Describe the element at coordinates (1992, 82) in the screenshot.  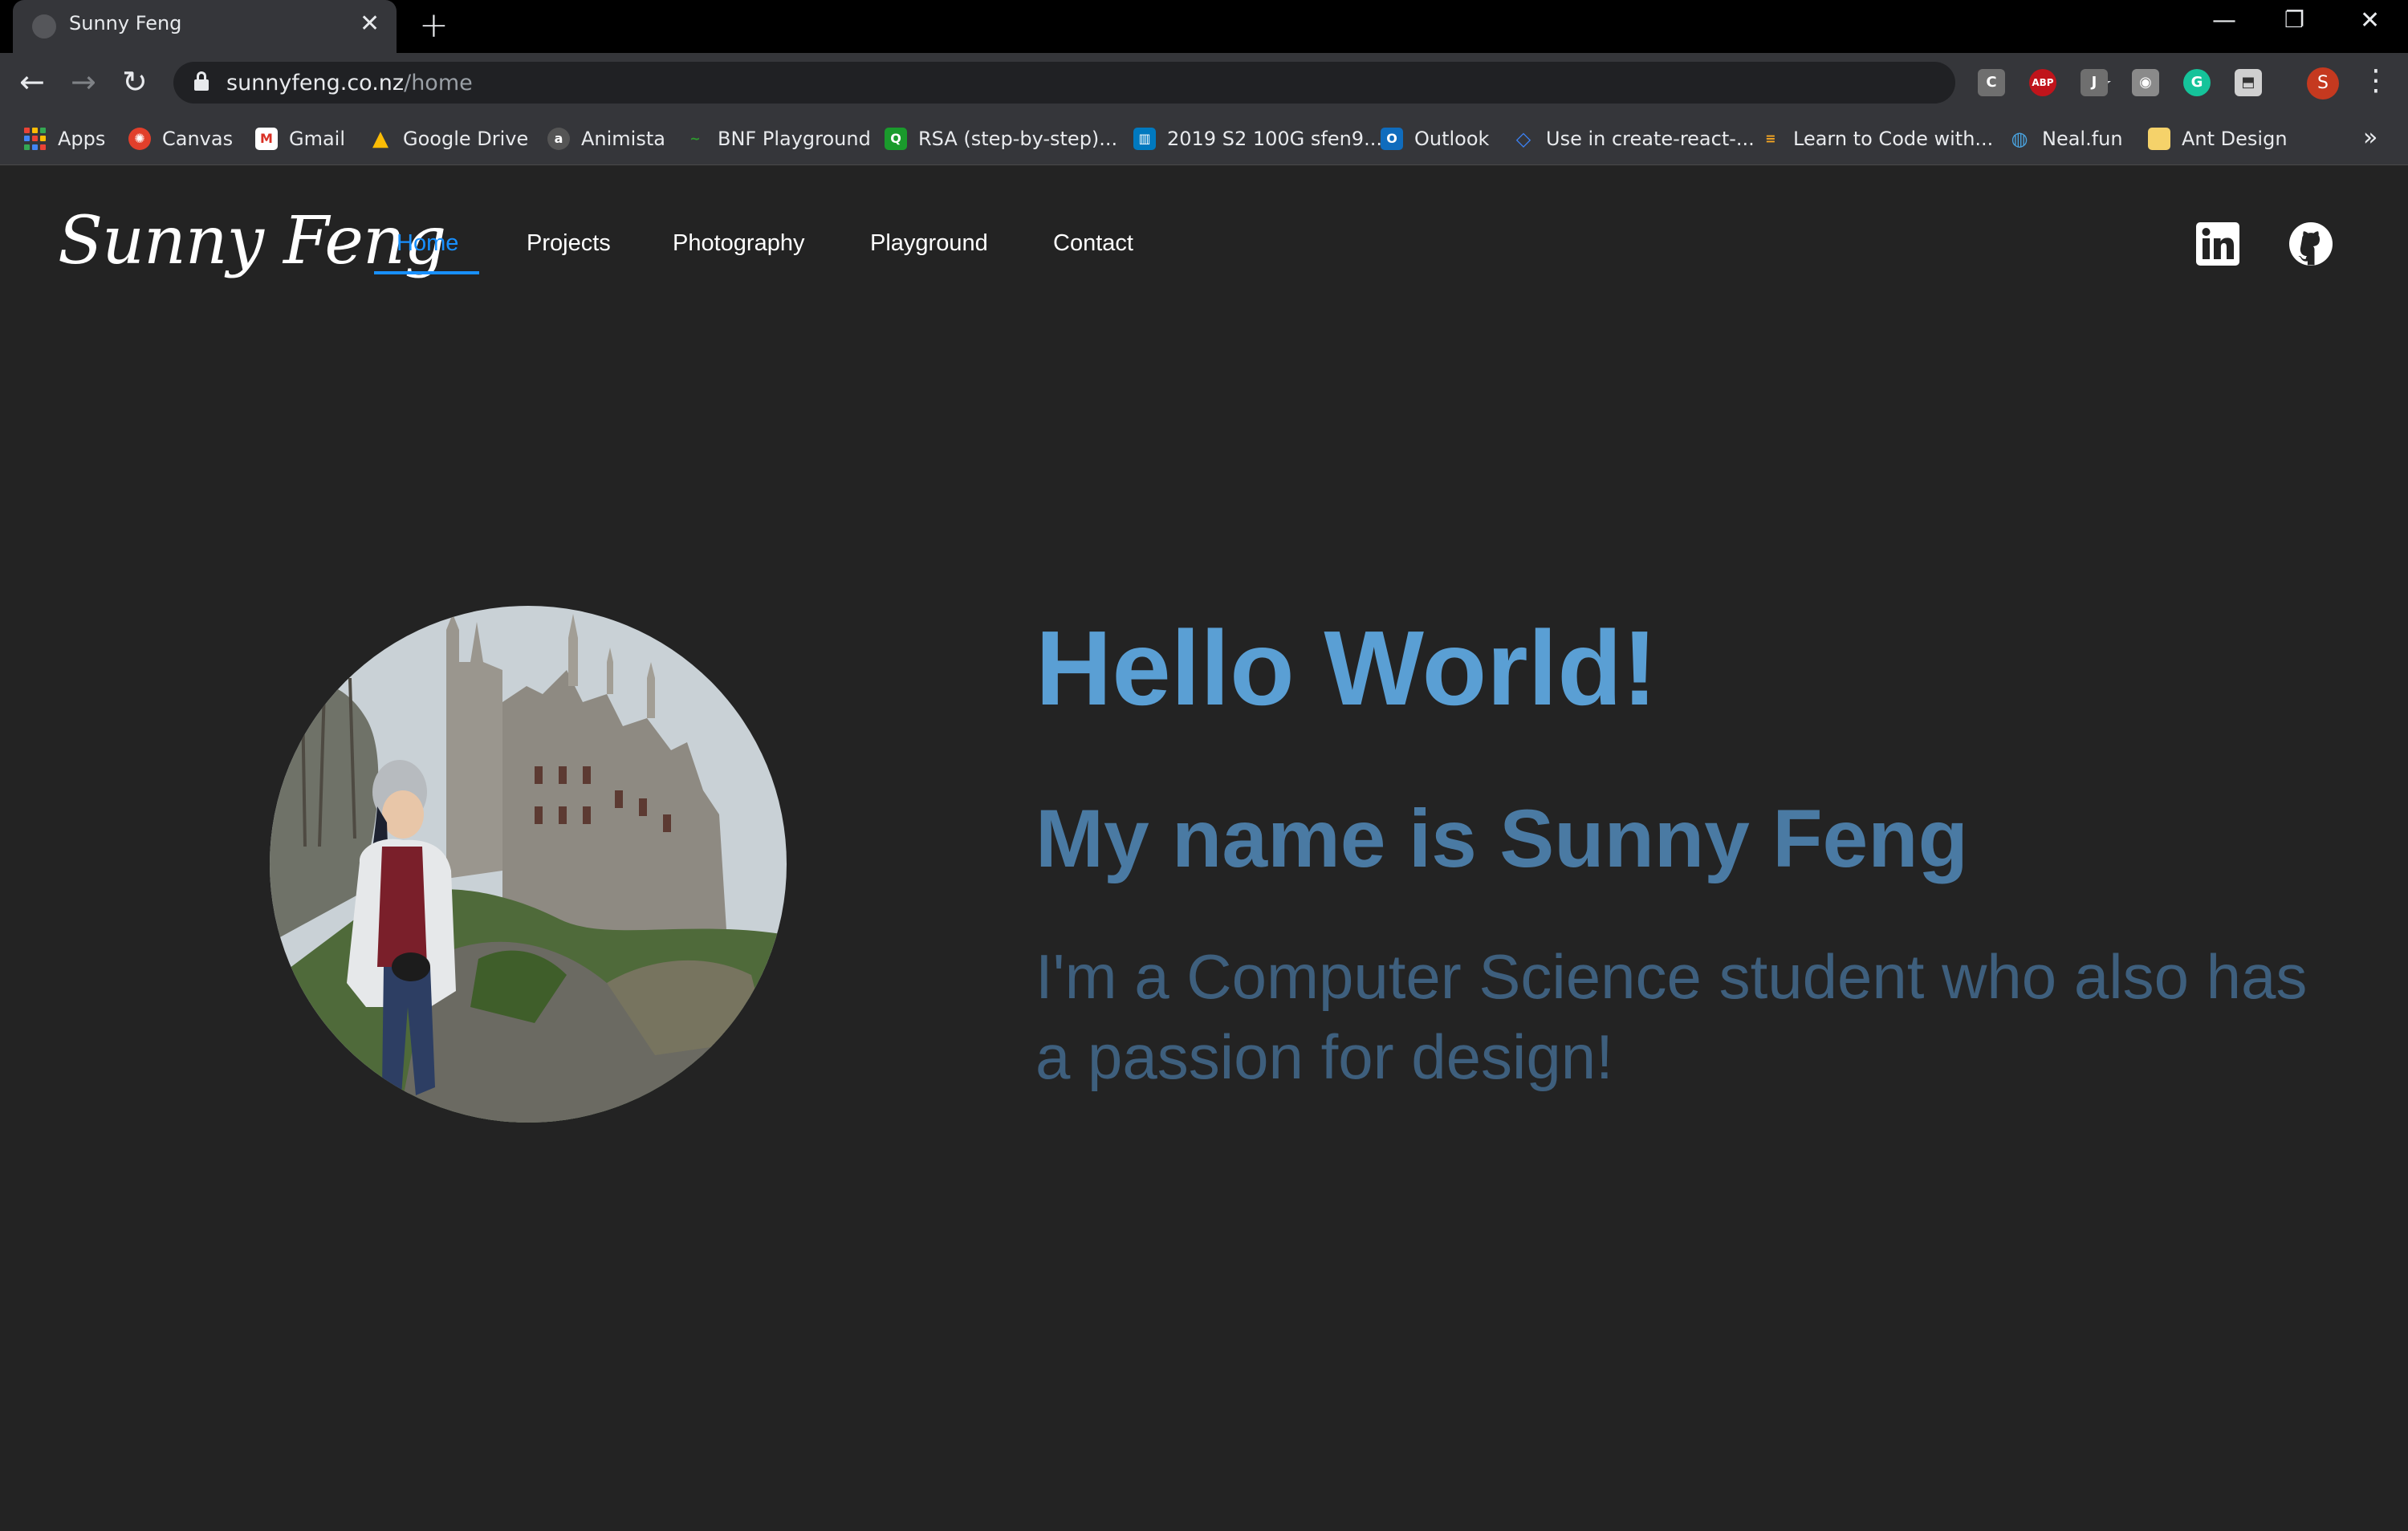
I see `extension-c-icon: C` at that location.